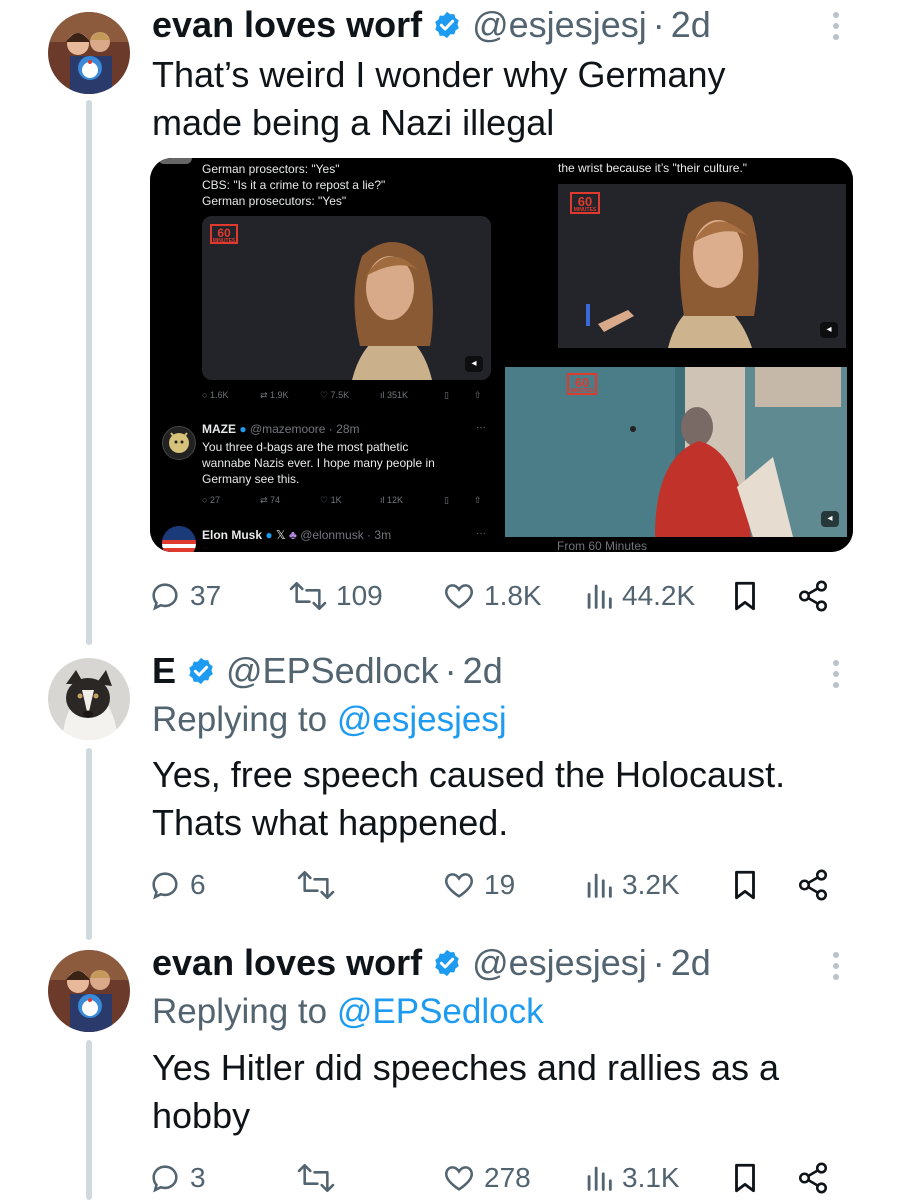 Image resolution: width=900 pixels, height=1200 pixels. What do you see at coordinates (271, 169) in the screenshot?
I see `caption-line: German prosectors: "Yes"` at bounding box center [271, 169].